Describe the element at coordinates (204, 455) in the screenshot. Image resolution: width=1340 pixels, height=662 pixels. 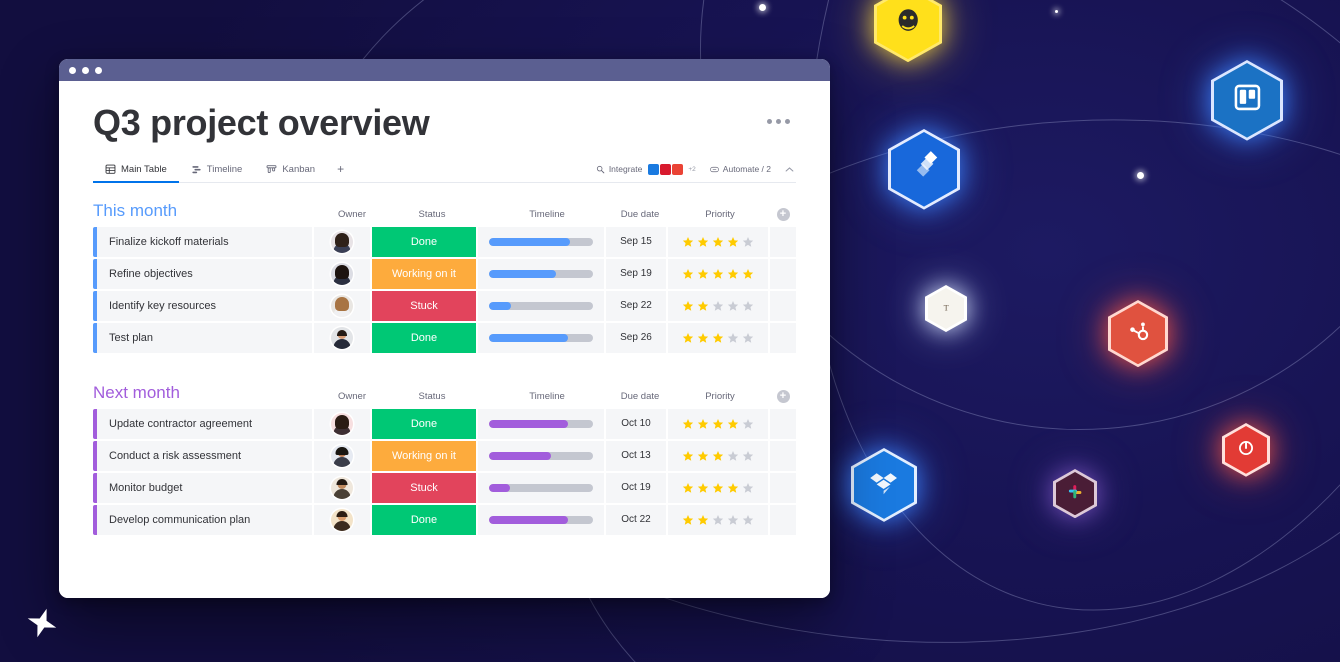
I see `task-name-cell: Conduct a risk assessment` at that location.